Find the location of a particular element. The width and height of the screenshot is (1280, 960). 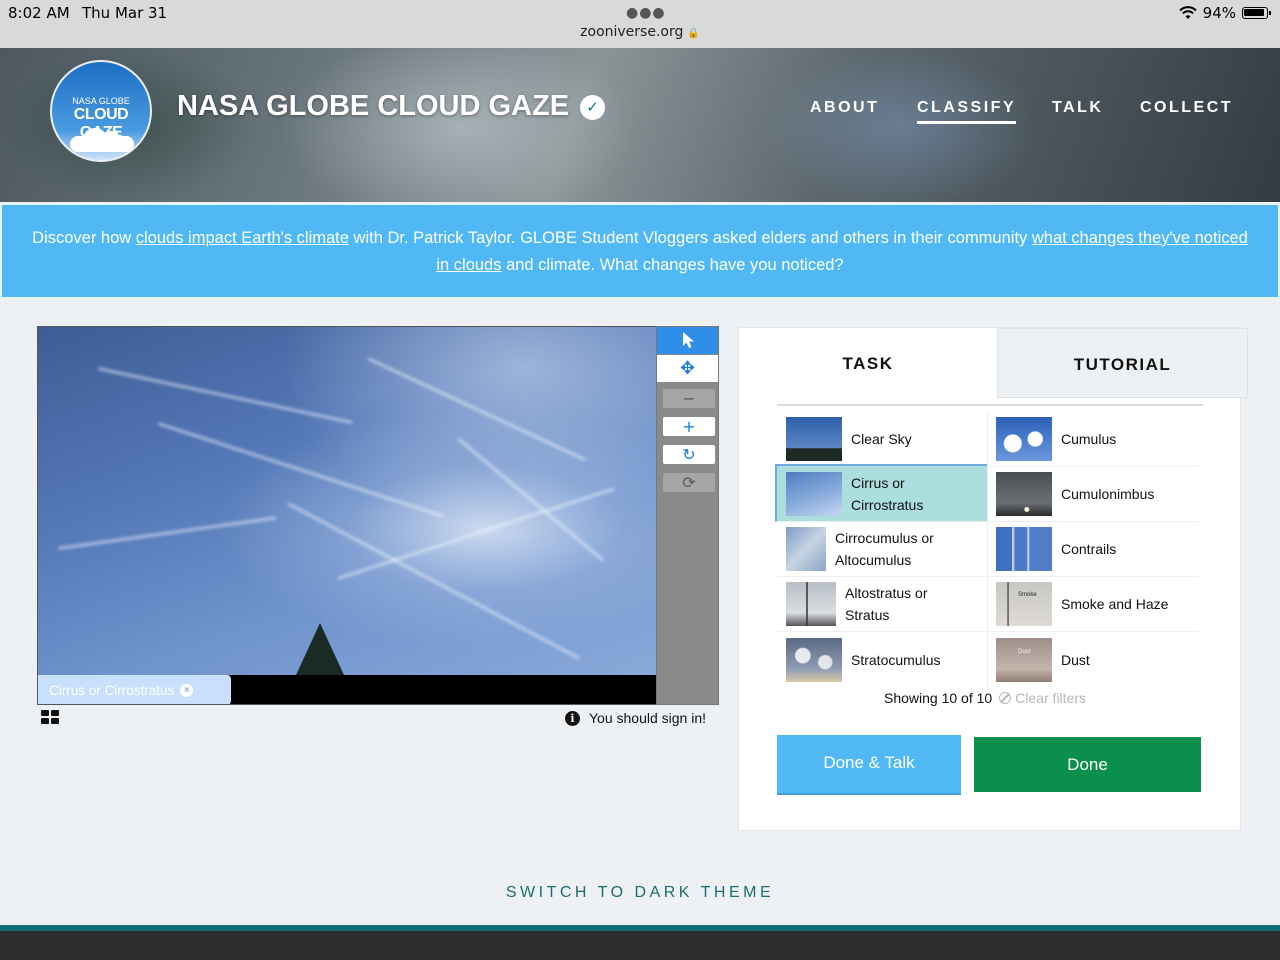

tab-divider is located at coordinates (990, 405).